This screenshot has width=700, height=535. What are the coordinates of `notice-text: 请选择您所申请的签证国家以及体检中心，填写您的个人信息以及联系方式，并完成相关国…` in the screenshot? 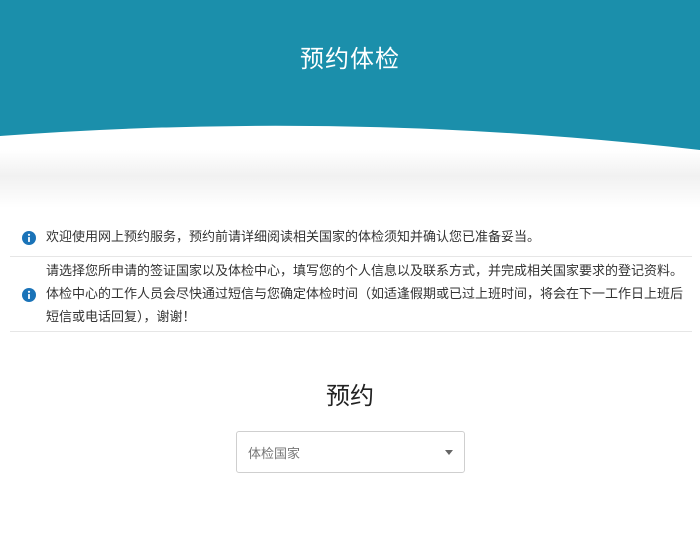 It's located at (365, 294).